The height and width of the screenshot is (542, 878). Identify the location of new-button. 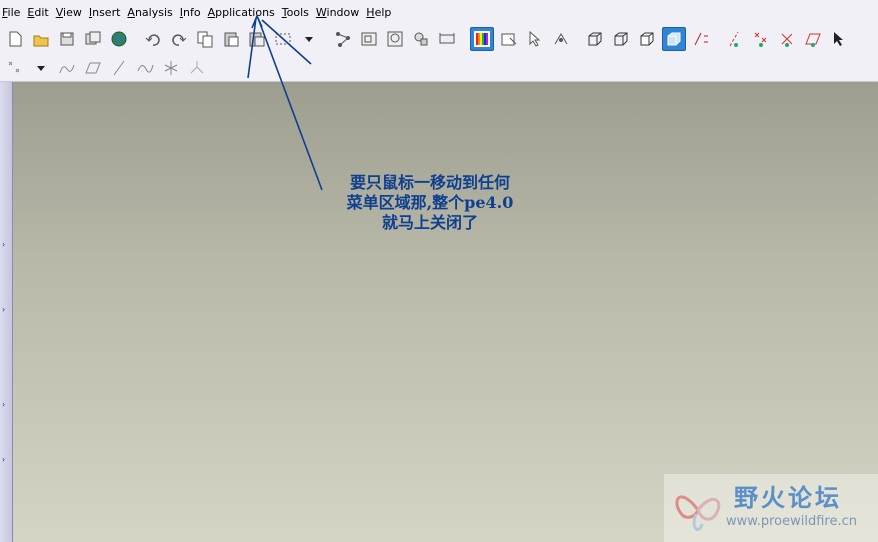
(15, 39).